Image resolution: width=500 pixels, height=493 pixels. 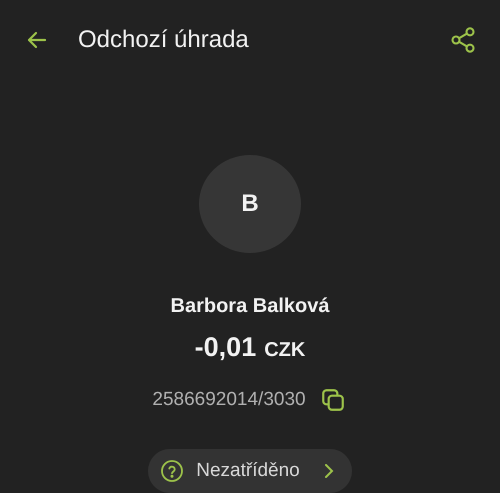 I want to click on currency: CZK, so click(x=285, y=350).